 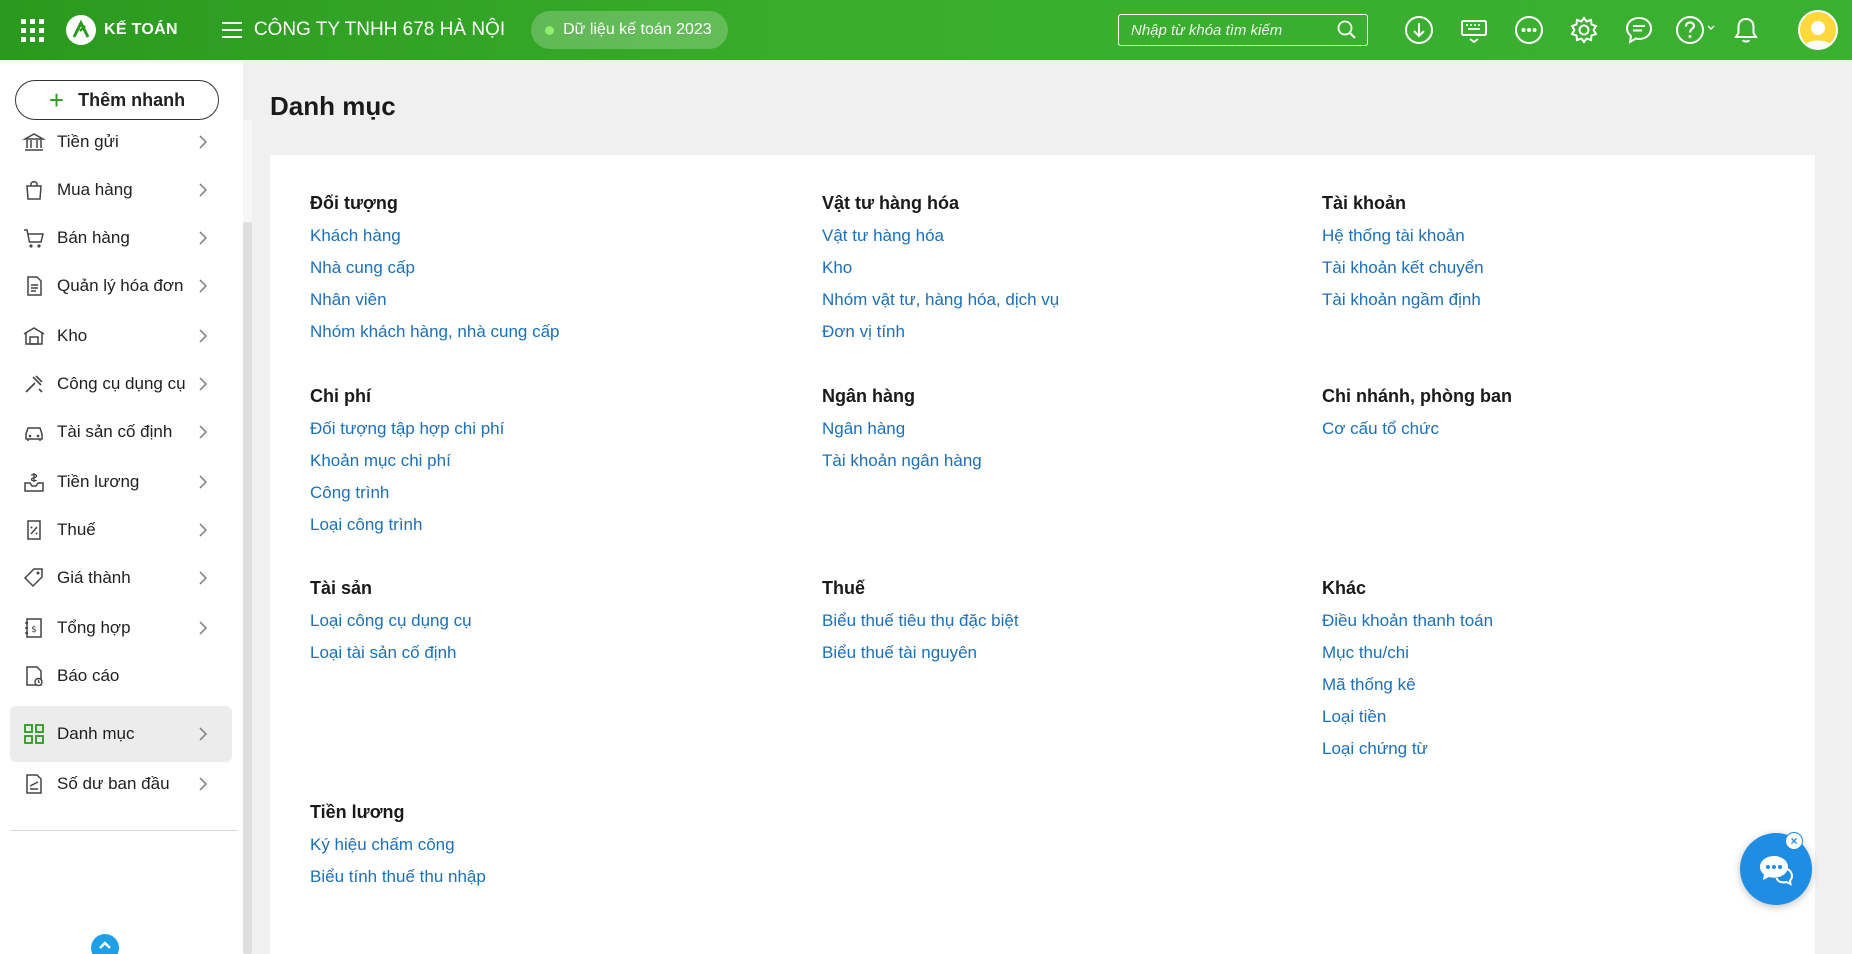 I want to click on tools-icon, so click(x=34, y=384).